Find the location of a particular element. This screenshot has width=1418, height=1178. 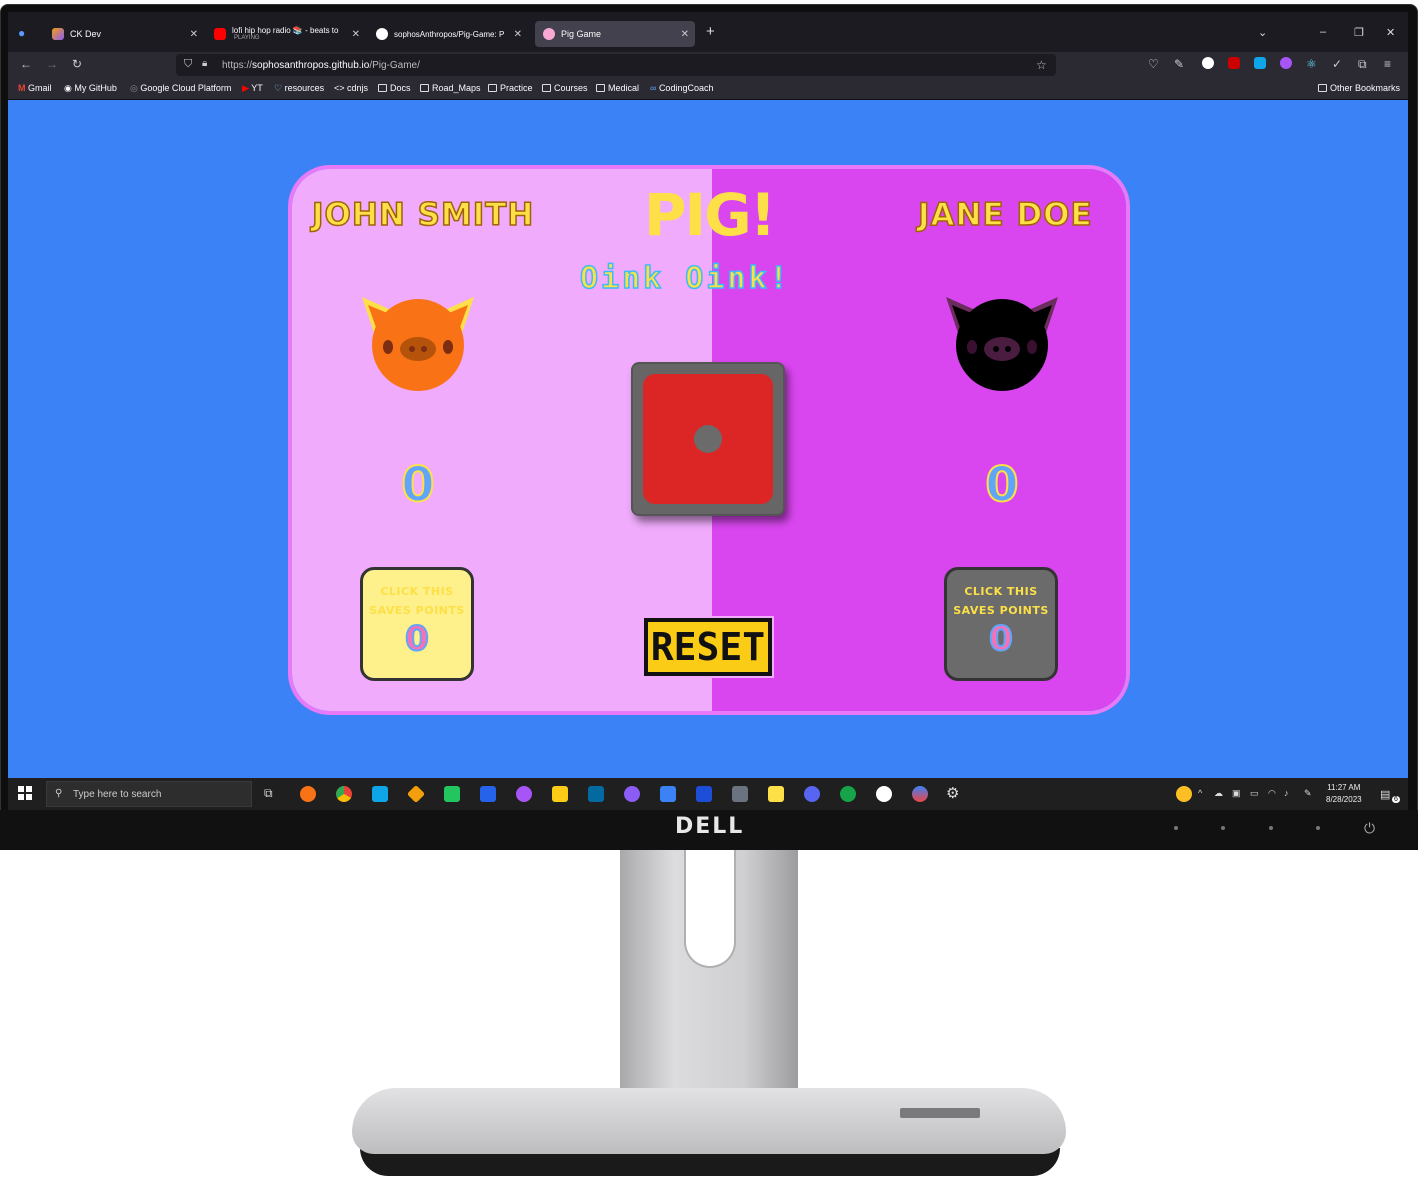

pocket-icon: ♡ is located at coordinates (1153, 64).